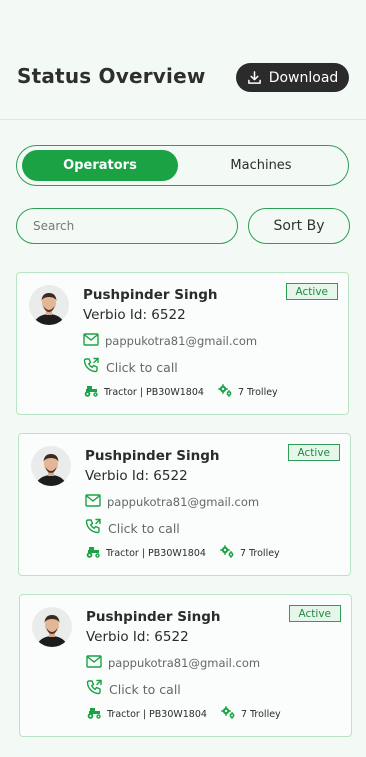  Describe the element at coordinates (111, 76) in the screenshot. I see `page-title: Status Overview` at that location.